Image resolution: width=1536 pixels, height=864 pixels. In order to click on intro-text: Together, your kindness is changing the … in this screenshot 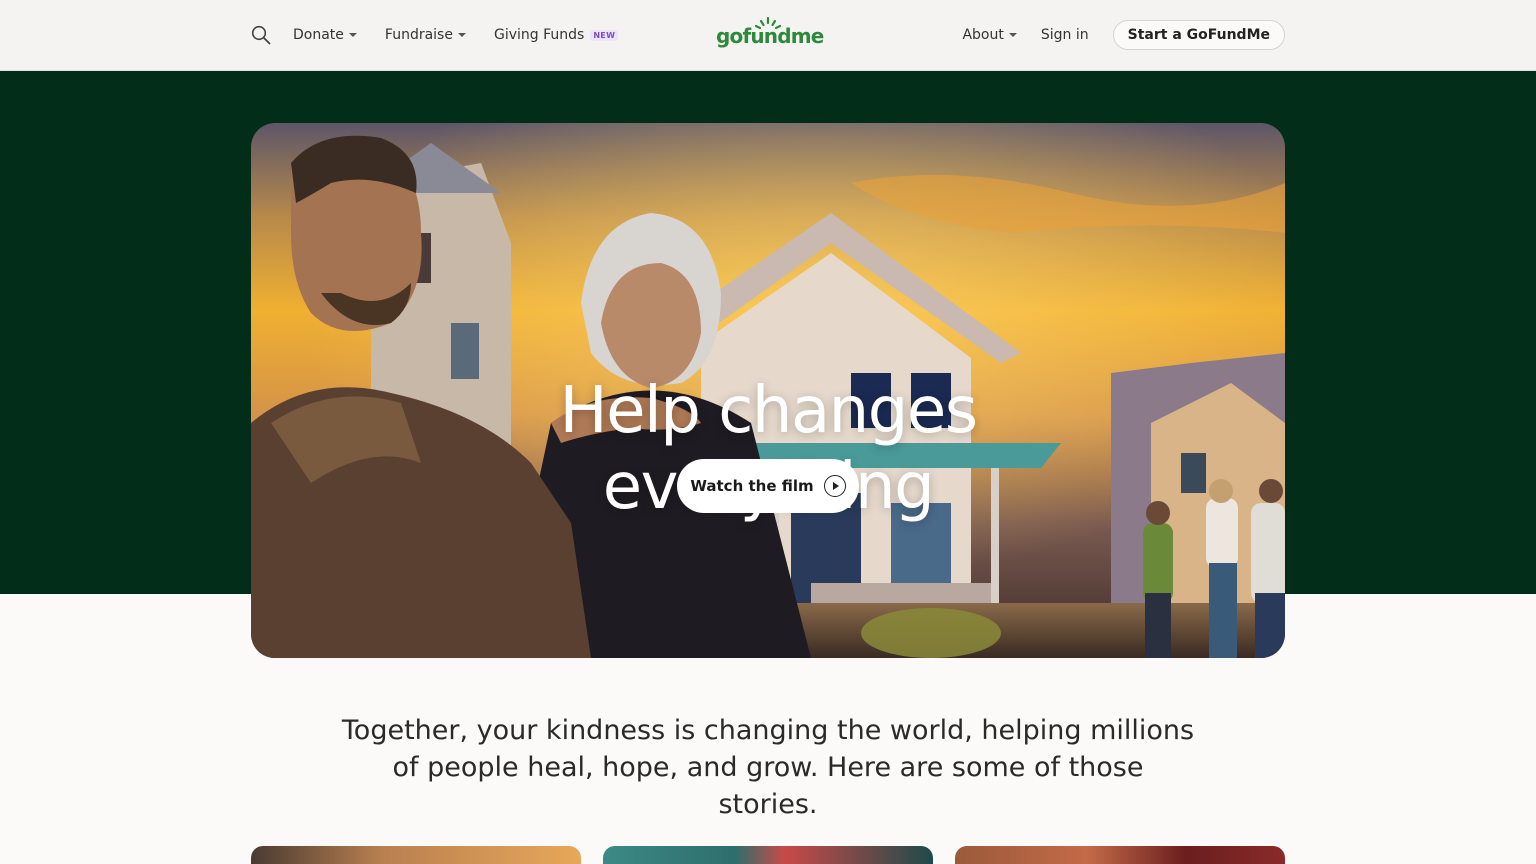, I will do `click(768, 767)`.